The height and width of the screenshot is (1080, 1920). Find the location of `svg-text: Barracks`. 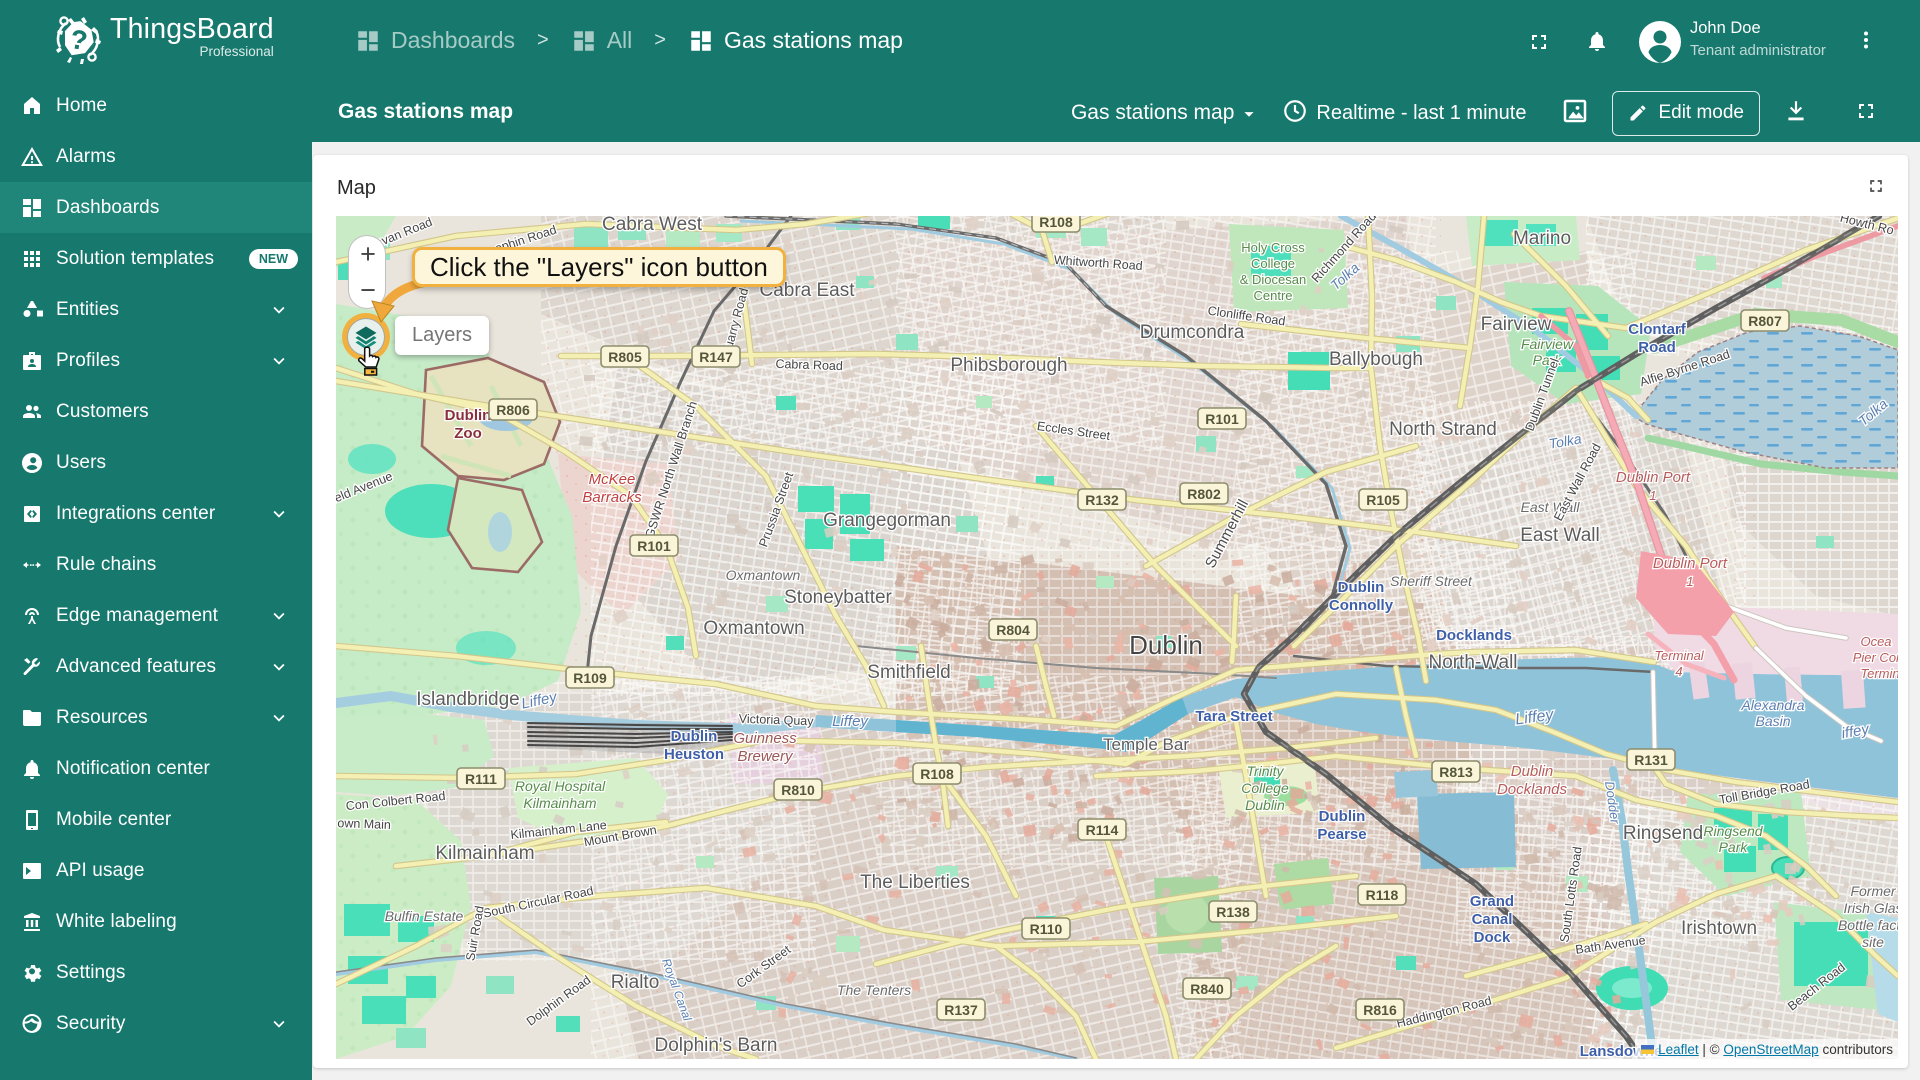

svg-text: Barracks is located at coordinates (612, 497).